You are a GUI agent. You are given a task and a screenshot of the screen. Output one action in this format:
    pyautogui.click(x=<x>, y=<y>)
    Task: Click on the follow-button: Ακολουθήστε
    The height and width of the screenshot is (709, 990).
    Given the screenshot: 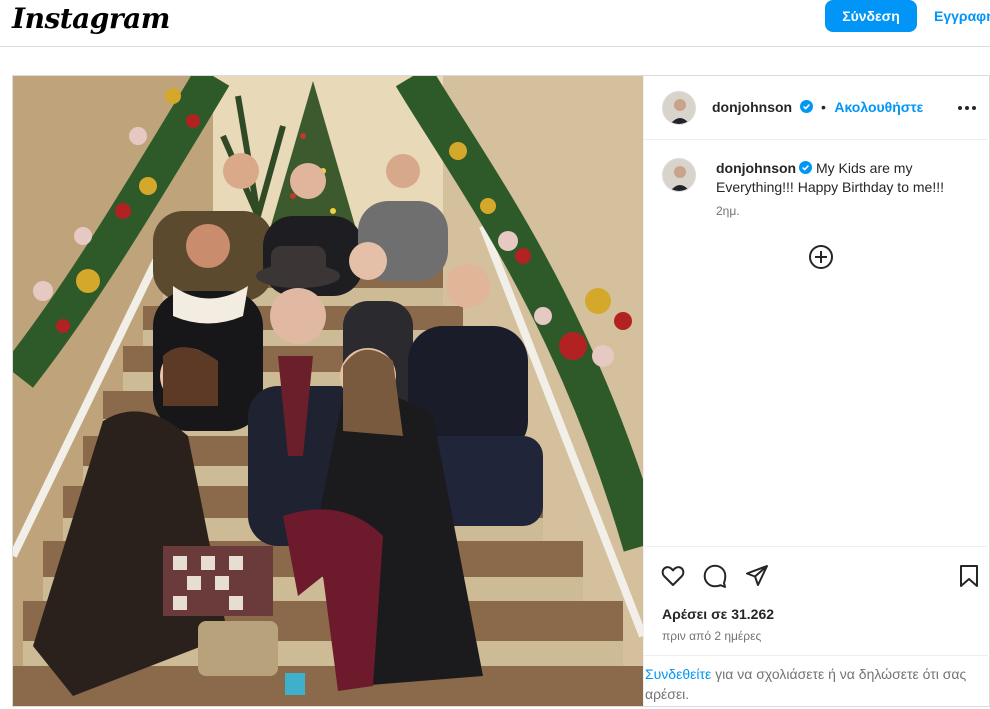 What is the action you would take?
    pyautogui.click(x=878, y=107)
    